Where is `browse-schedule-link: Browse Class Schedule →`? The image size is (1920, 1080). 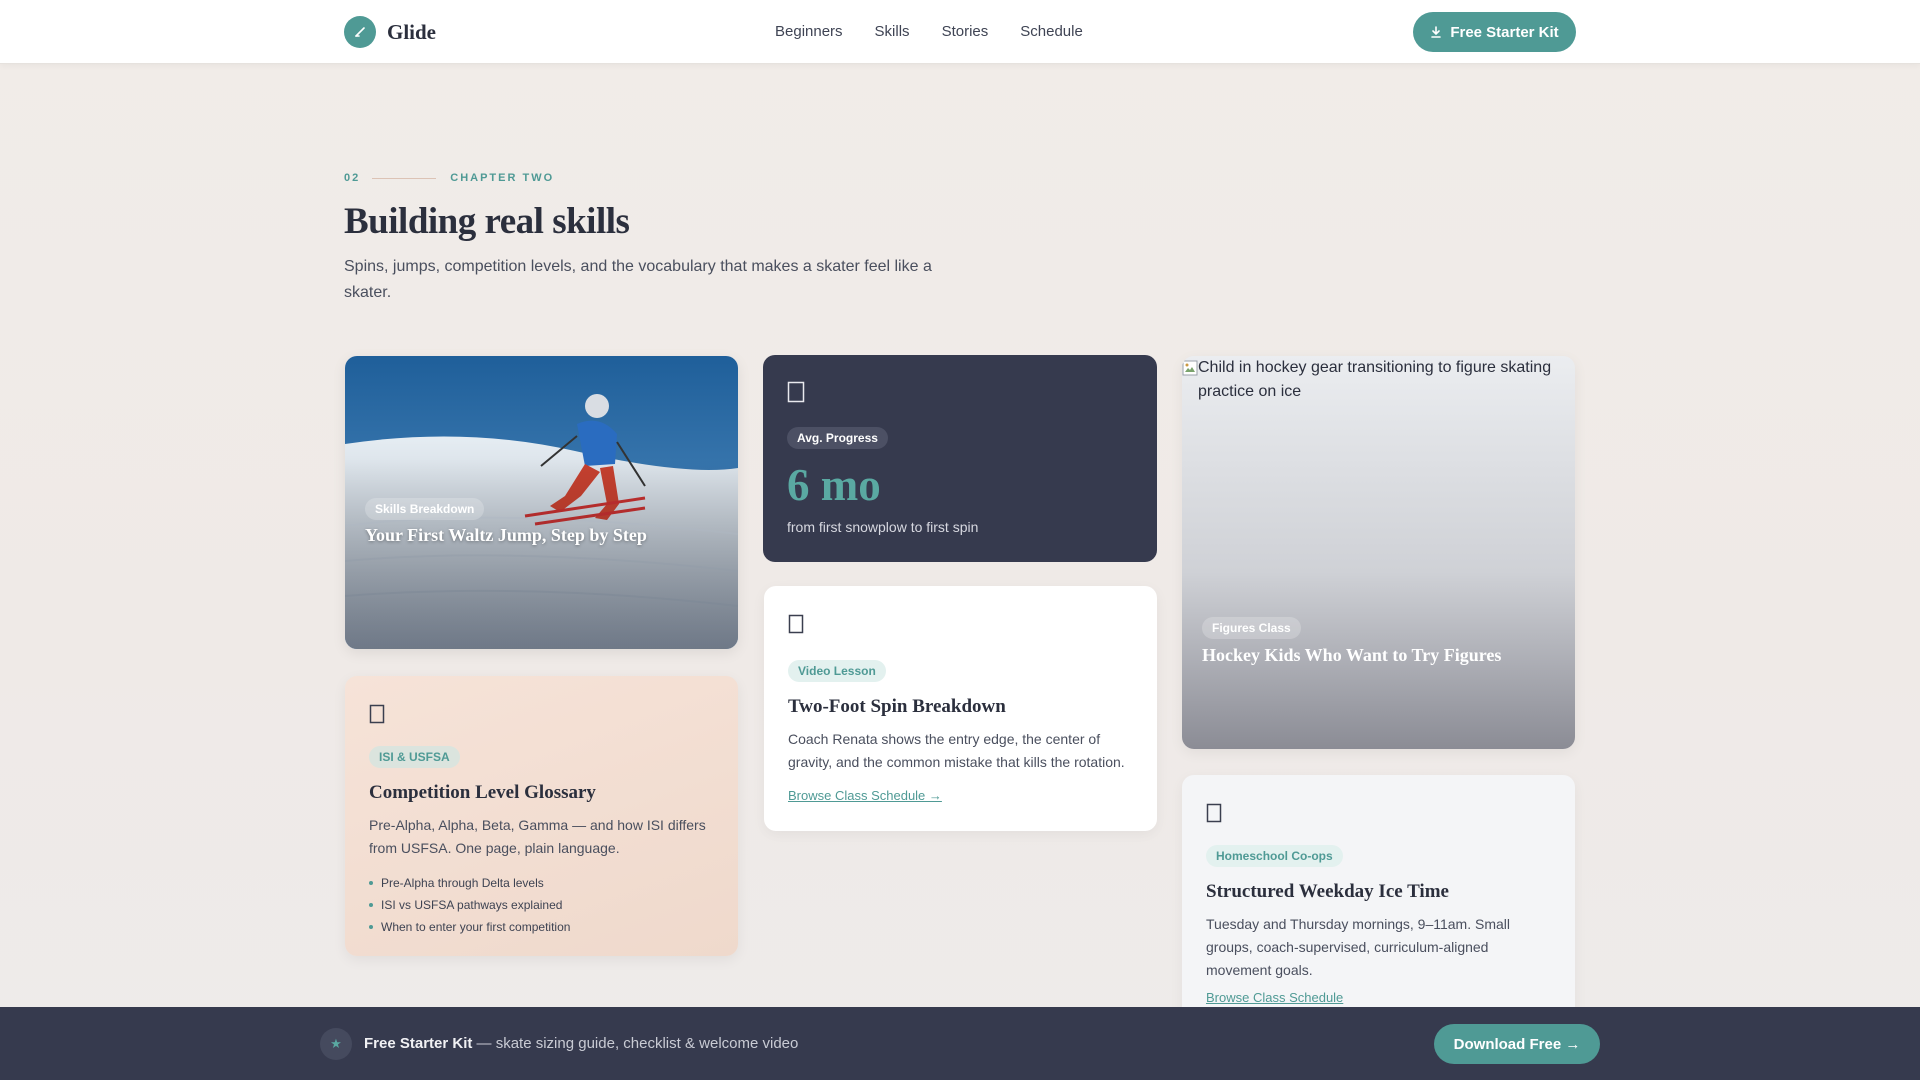
browse-schedule-link: Browse Class Schedule → is located at coordinates (960, 795).